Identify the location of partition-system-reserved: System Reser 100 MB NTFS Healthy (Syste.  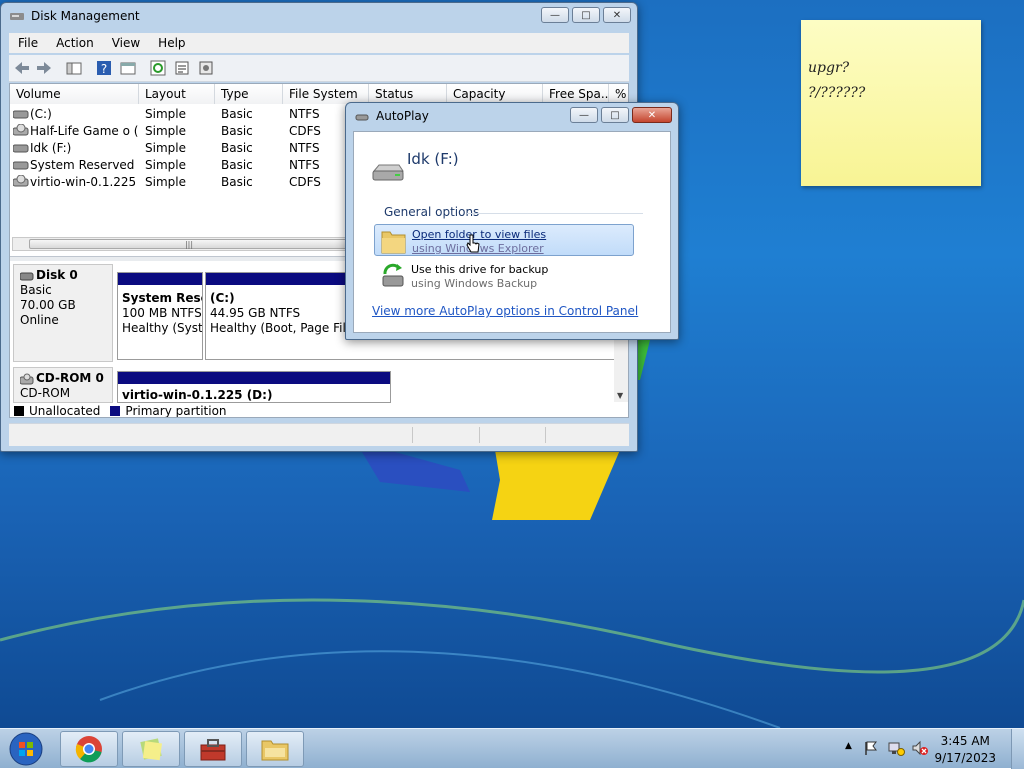
(160, 316).